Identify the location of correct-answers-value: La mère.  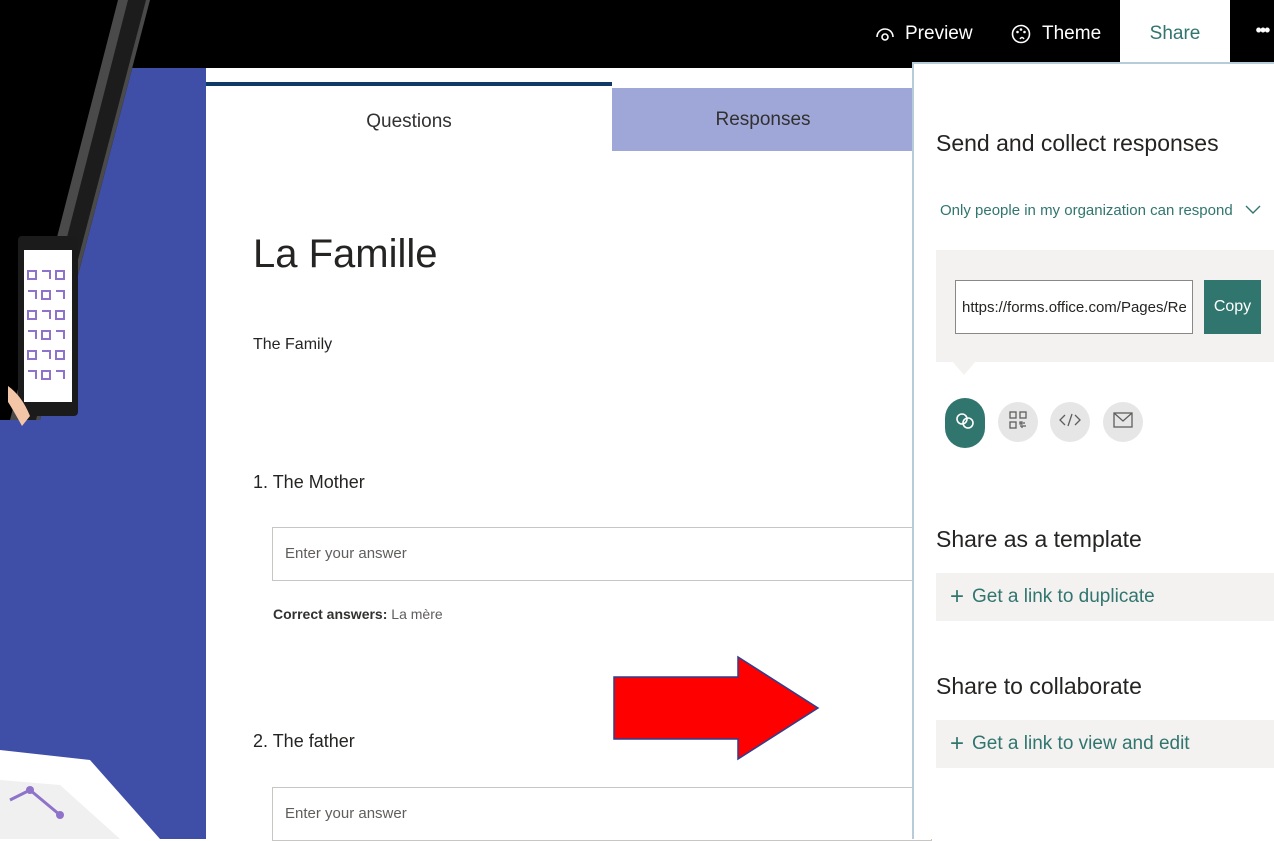
(417, 614).